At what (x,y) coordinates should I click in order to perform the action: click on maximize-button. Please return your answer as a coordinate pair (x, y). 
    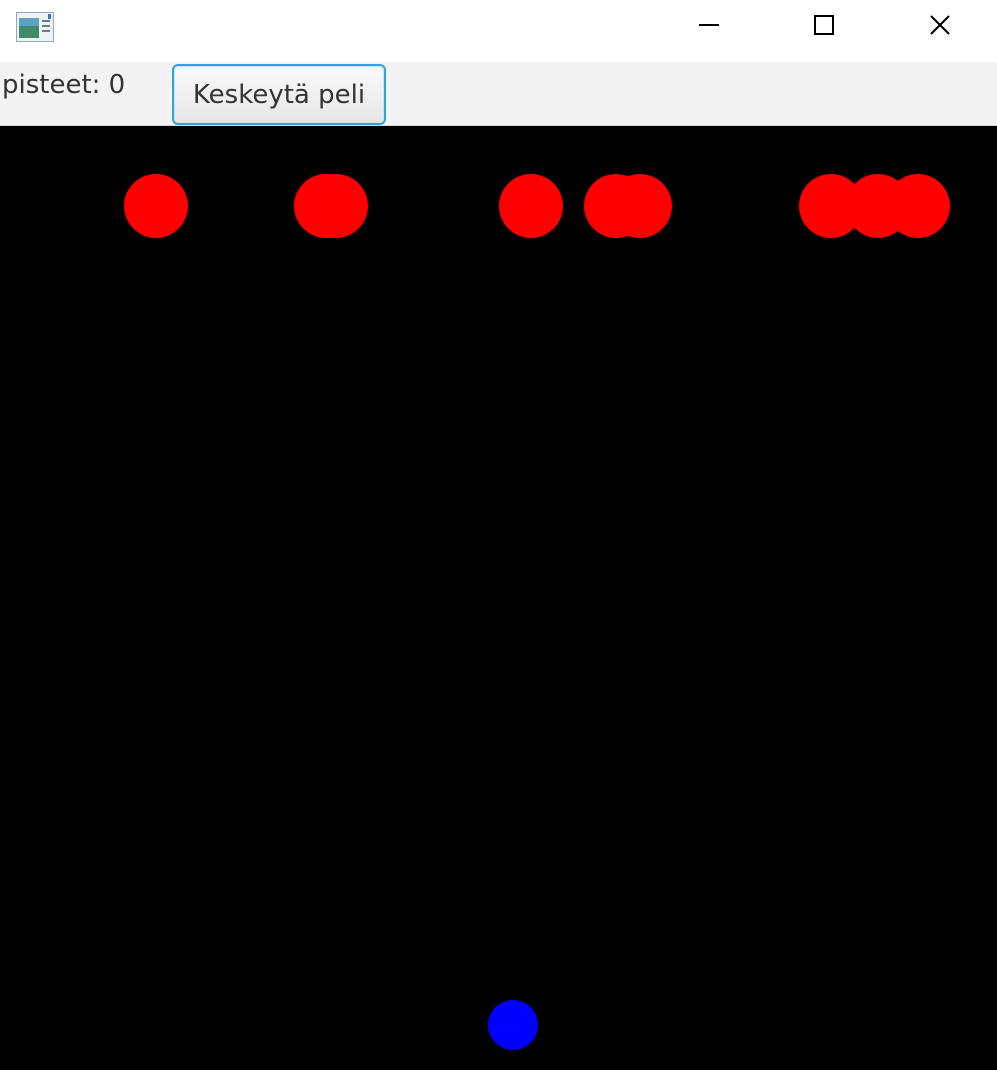
    Looking at the image, I should click on (824, 27).